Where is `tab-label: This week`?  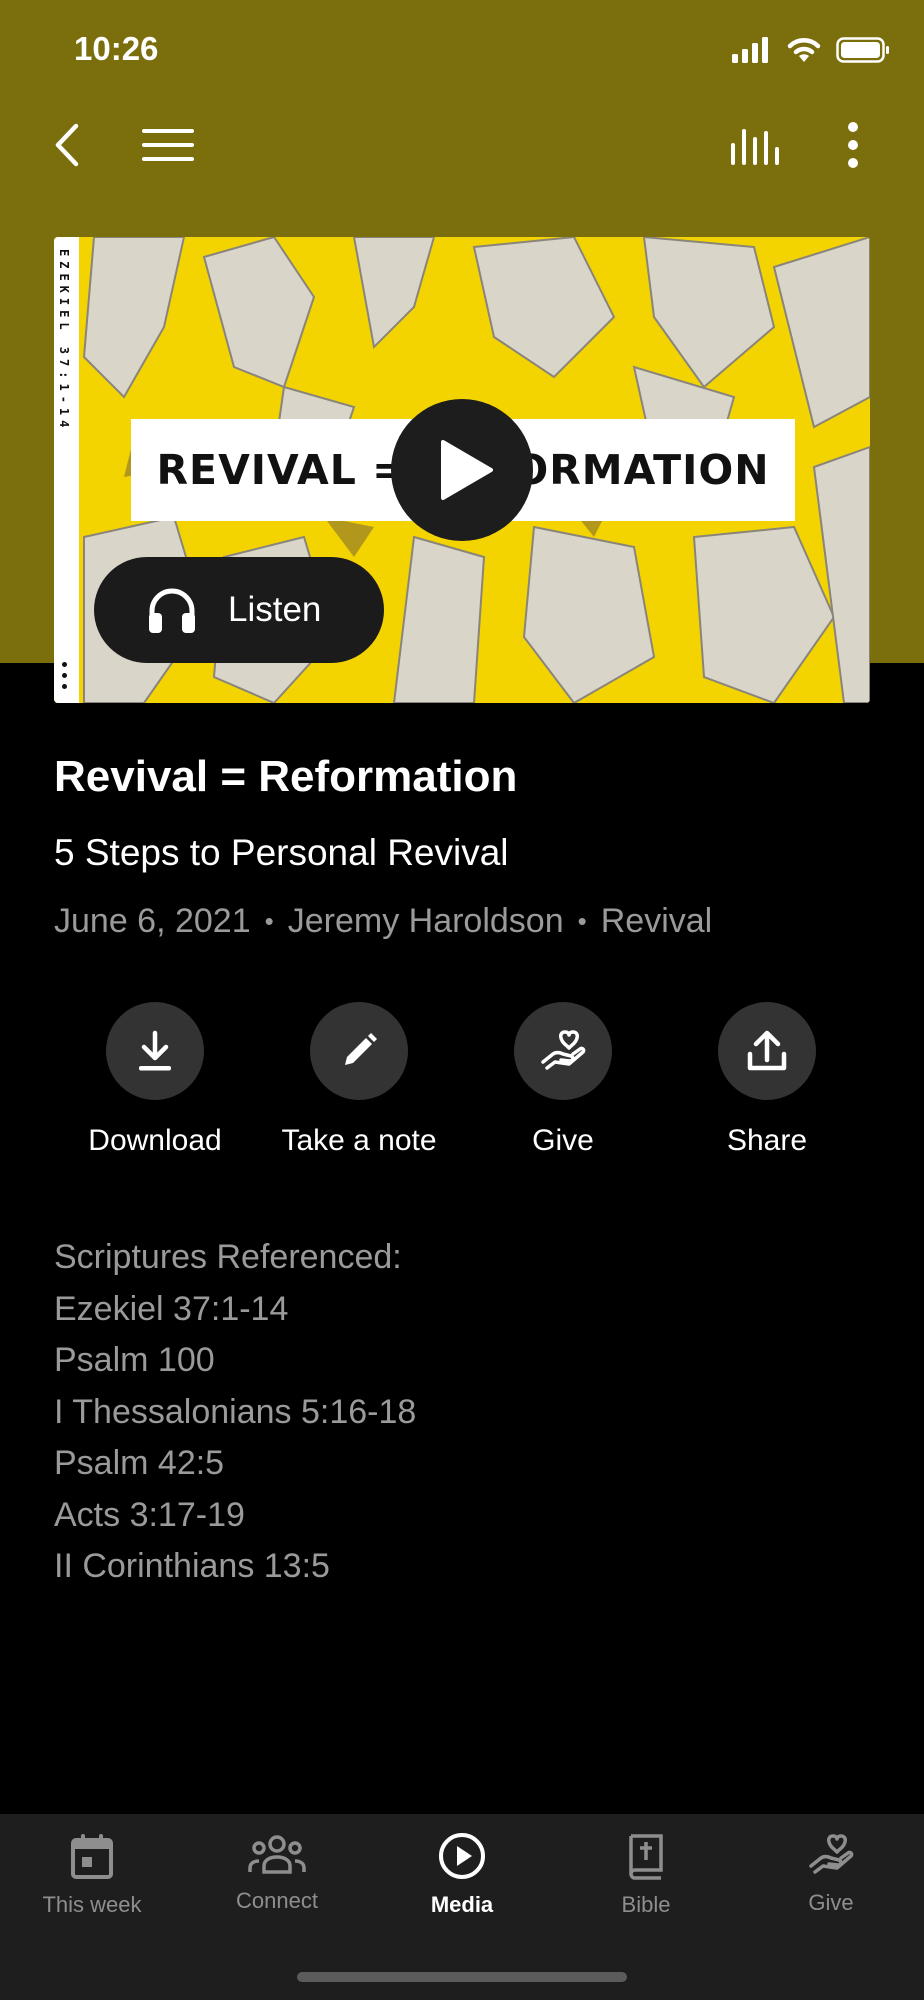
tab-label: This week is located at coordinates (92, 1904).